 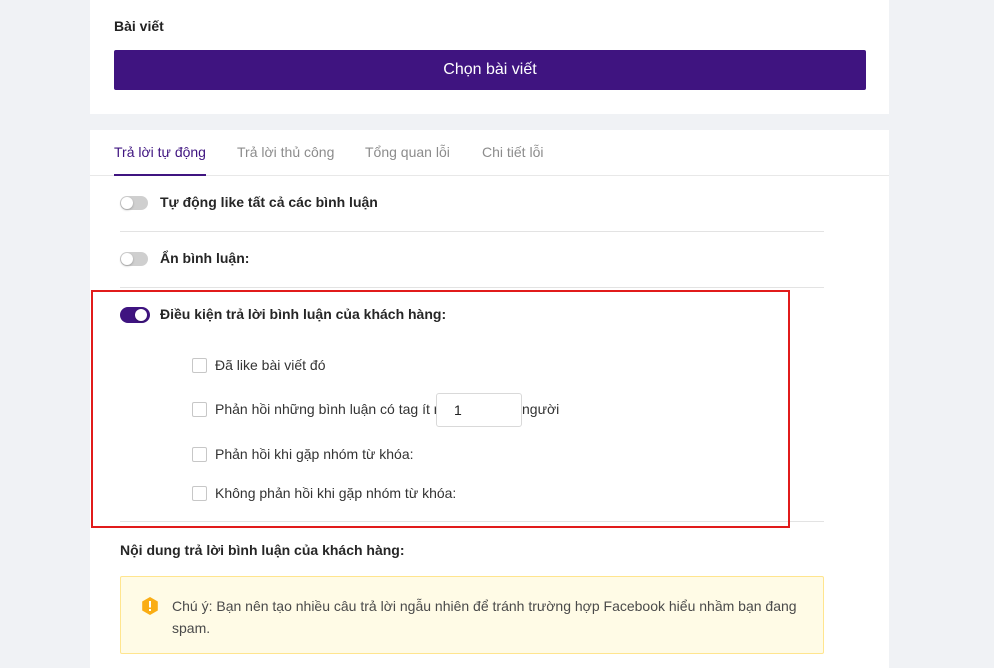 I want to click on auto-like-label: Tự động like tất cả các bình luận, so click(x=269, y=202).